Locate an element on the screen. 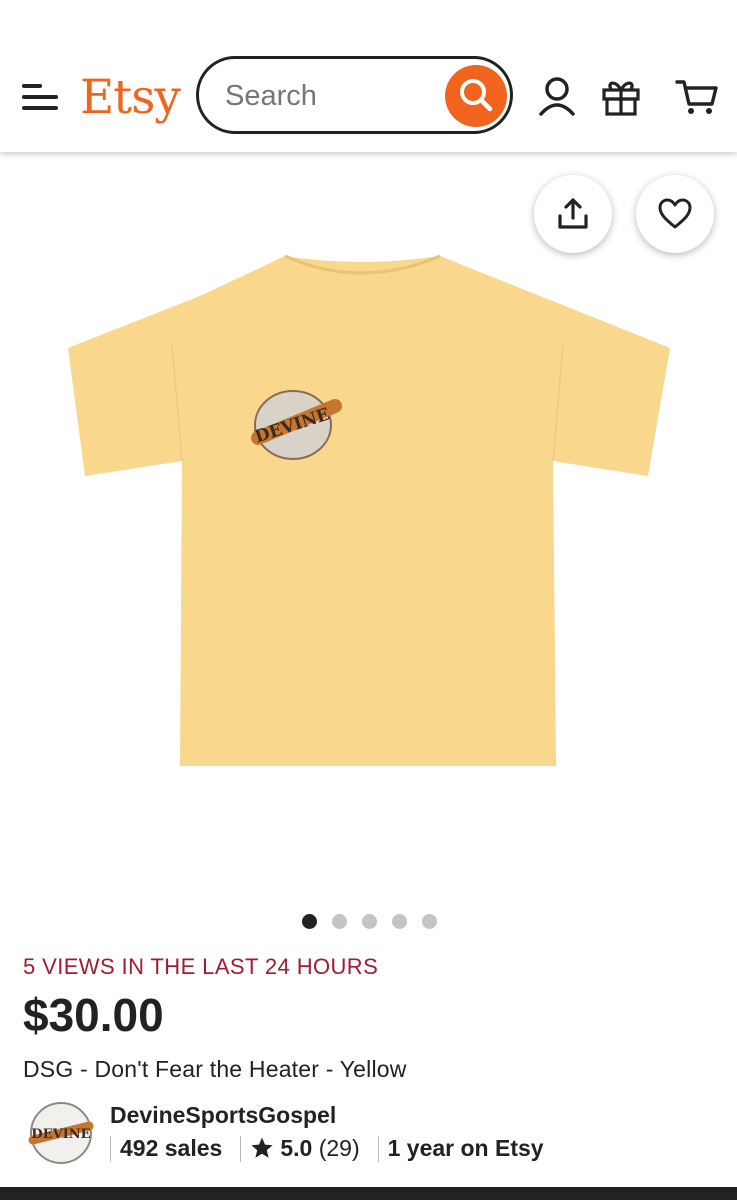 This screenshot has height=1200, width=737. shop-rating-value: 5.0 is located at coordinates (296, 1148).